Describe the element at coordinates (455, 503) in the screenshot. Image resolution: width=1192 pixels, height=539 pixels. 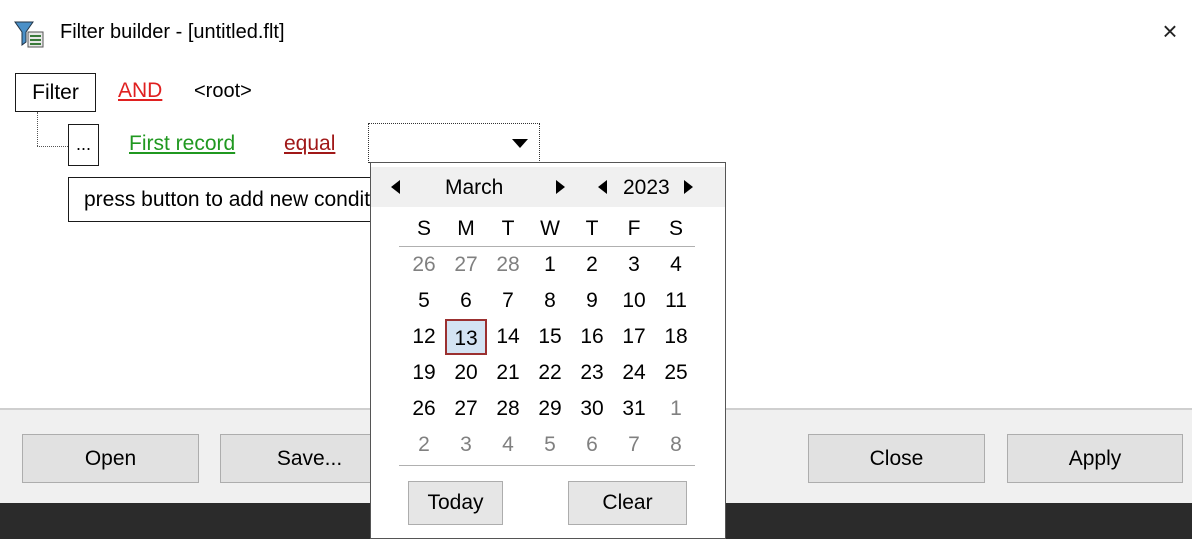
I see `calendar-today-button: Today` at that location.